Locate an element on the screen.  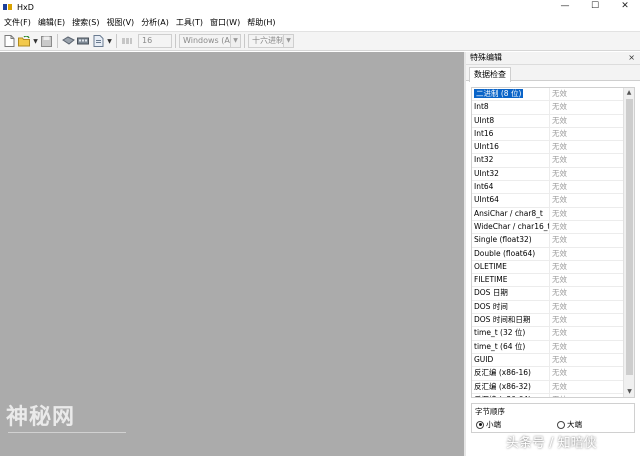
menu-window: 窗口(W) is located at coordinates (224, 22).